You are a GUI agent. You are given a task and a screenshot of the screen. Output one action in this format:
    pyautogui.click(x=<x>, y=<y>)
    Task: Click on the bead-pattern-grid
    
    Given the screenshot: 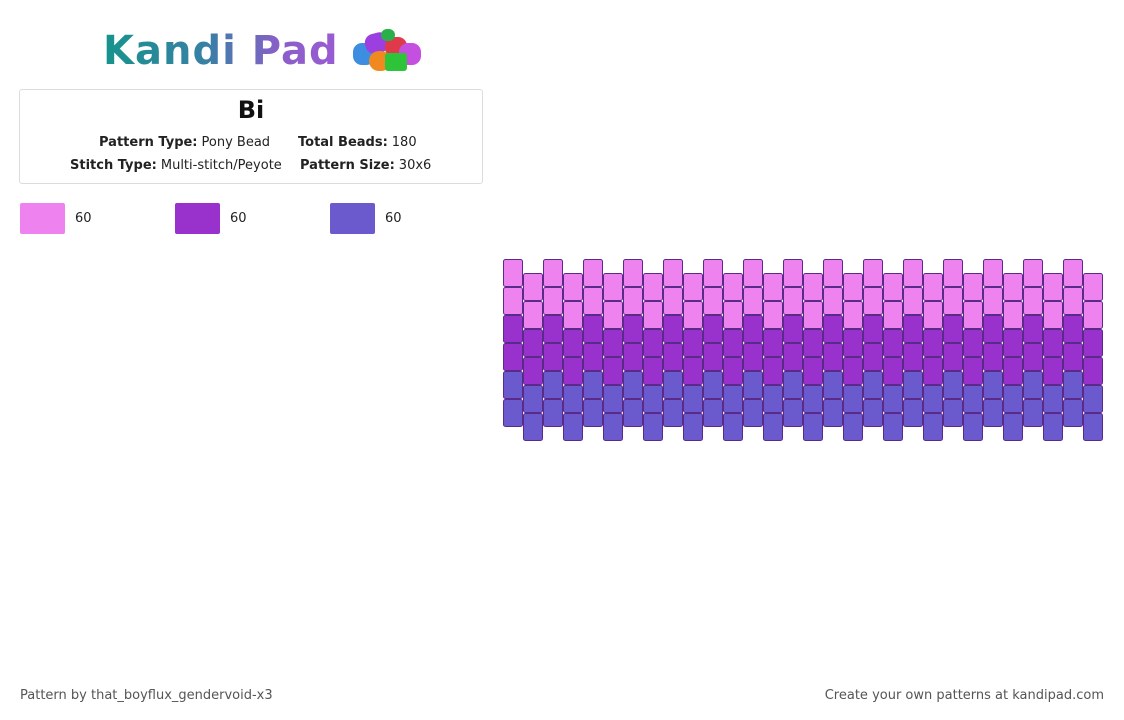 What is the action you would take?
    pyautogui.click(x=803, y=350)
    